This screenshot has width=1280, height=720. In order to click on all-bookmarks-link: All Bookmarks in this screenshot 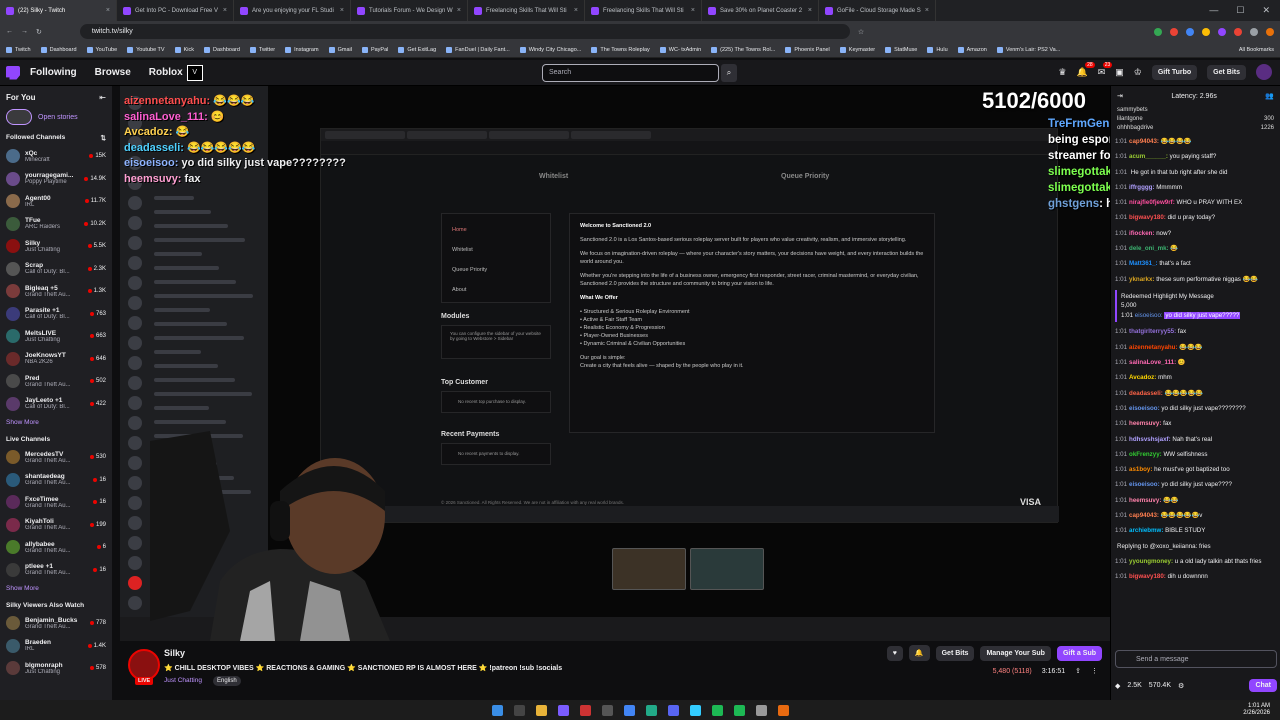, I will do `click(1256, 50)`.